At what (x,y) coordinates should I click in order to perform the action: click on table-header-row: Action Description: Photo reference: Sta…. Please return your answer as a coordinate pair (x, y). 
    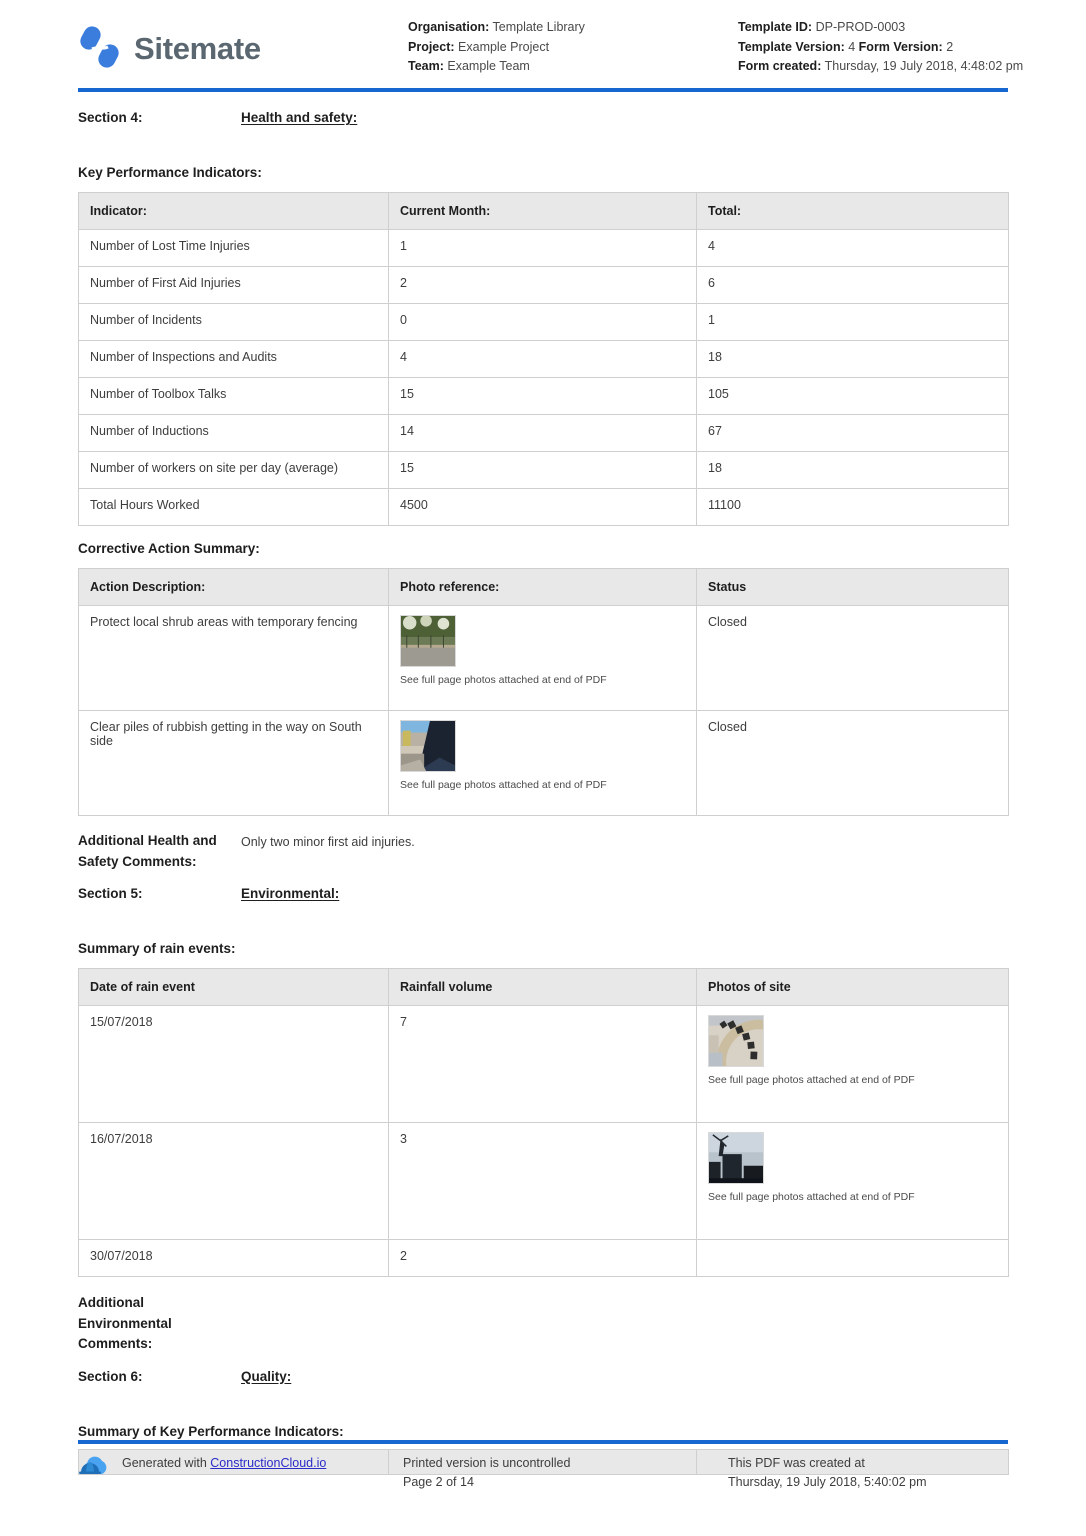
    Looking at the image, I should click on (543, 587).